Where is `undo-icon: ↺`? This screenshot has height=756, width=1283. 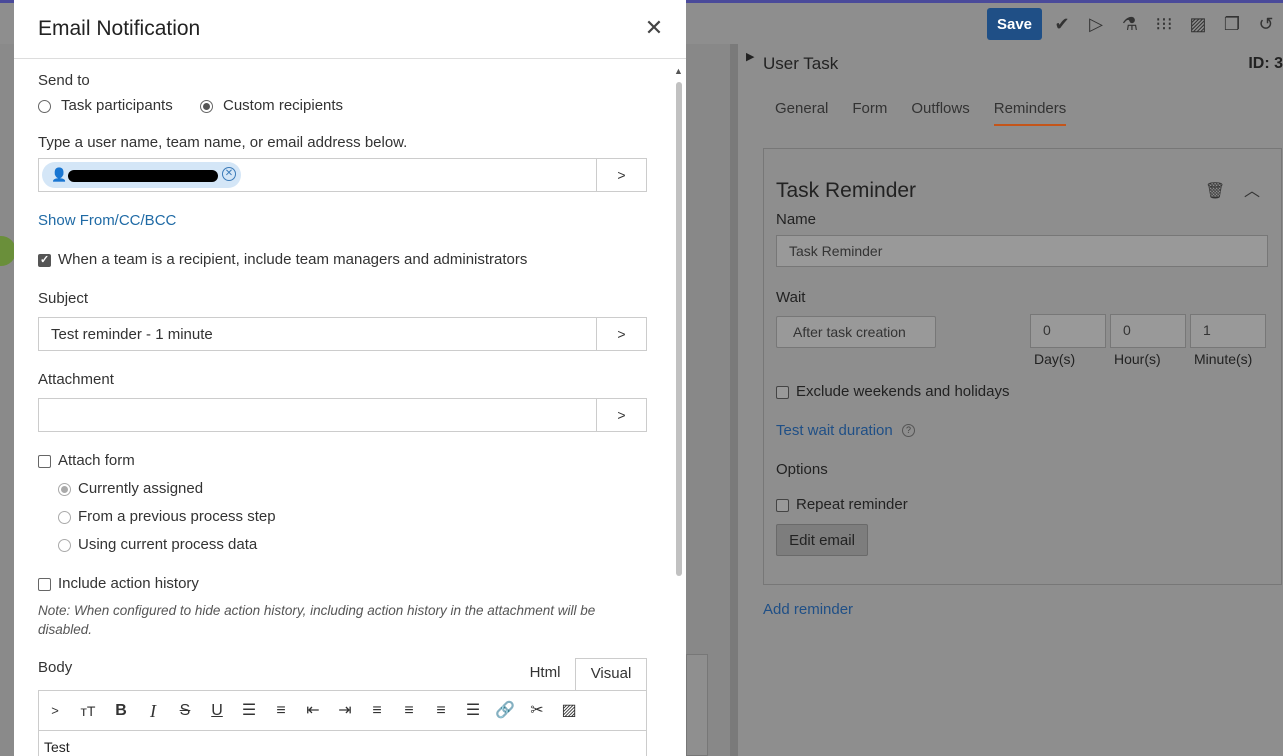
undo-icon: ↺ is located at coordinates (1266, 24).